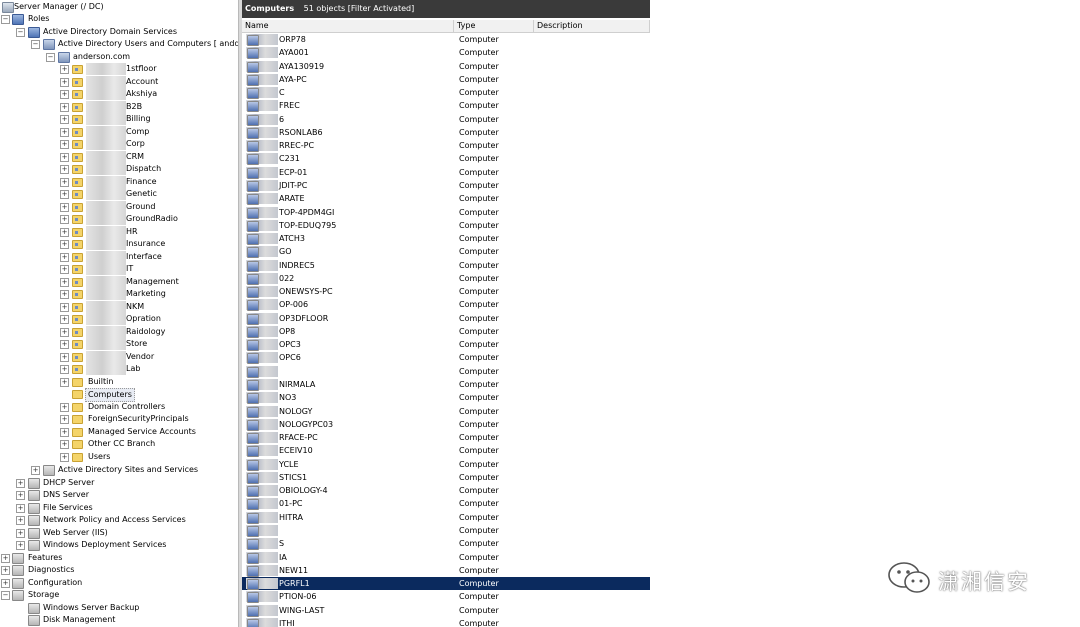 The height and width of the screenshot is (627, 1080). What do you see at coordinates (446, 491) in the screenshot?
I see `computer-row: OBIOLOGY-4 Computer` at bounding box center [446, 491].